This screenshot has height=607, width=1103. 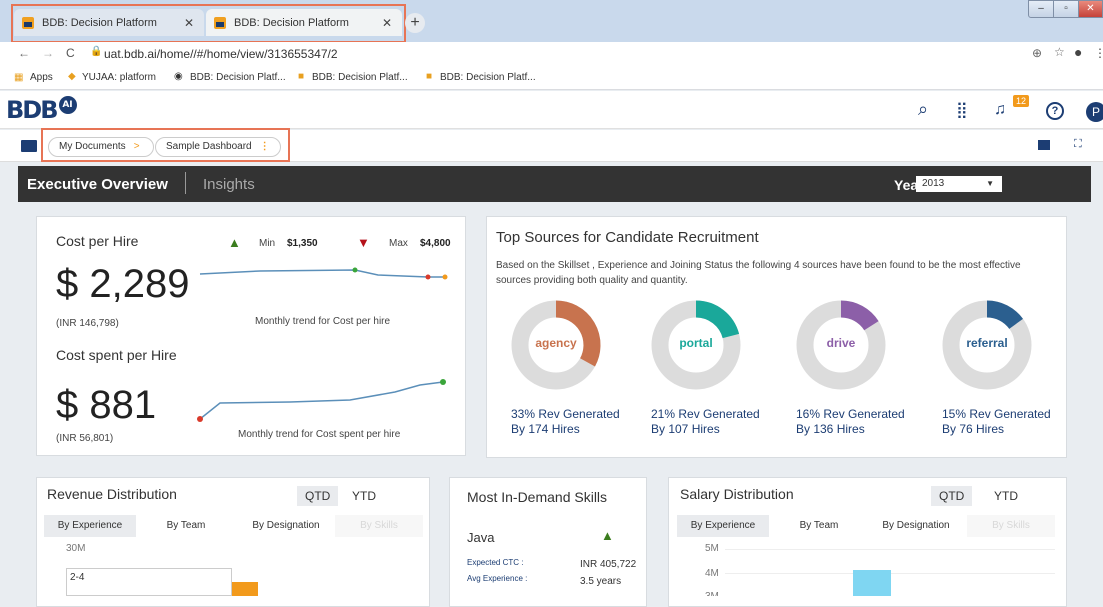 What do you see at coordinates (1066, 9) in the screenshot?
I see `maximize-button: ▫` at bounding box center [1066, 9].